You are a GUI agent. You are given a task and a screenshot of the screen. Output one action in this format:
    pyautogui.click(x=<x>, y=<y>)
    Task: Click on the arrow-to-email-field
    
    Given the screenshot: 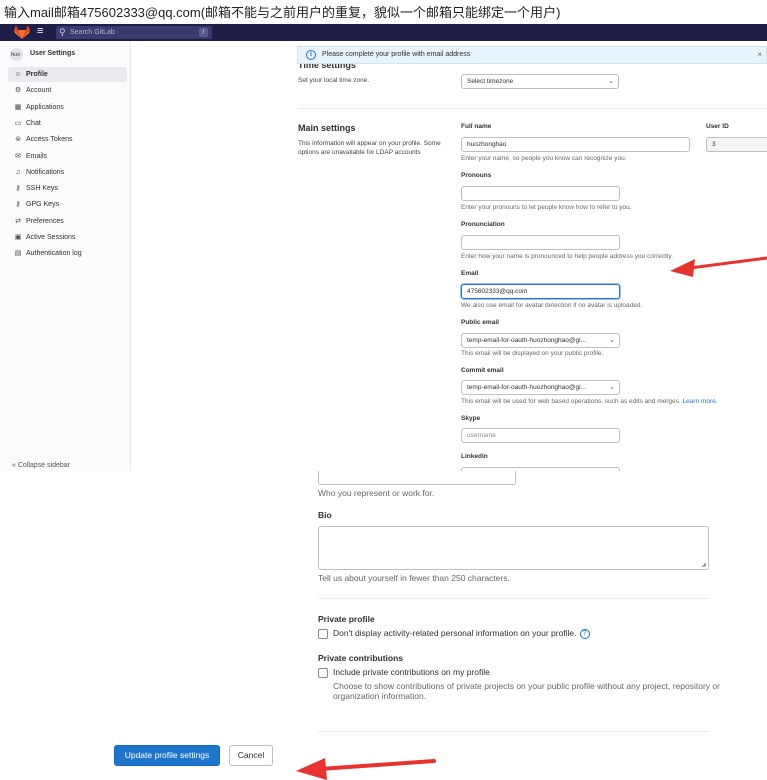 What is the action you would take?
    pyautogui.click(x=718, y=266)
    